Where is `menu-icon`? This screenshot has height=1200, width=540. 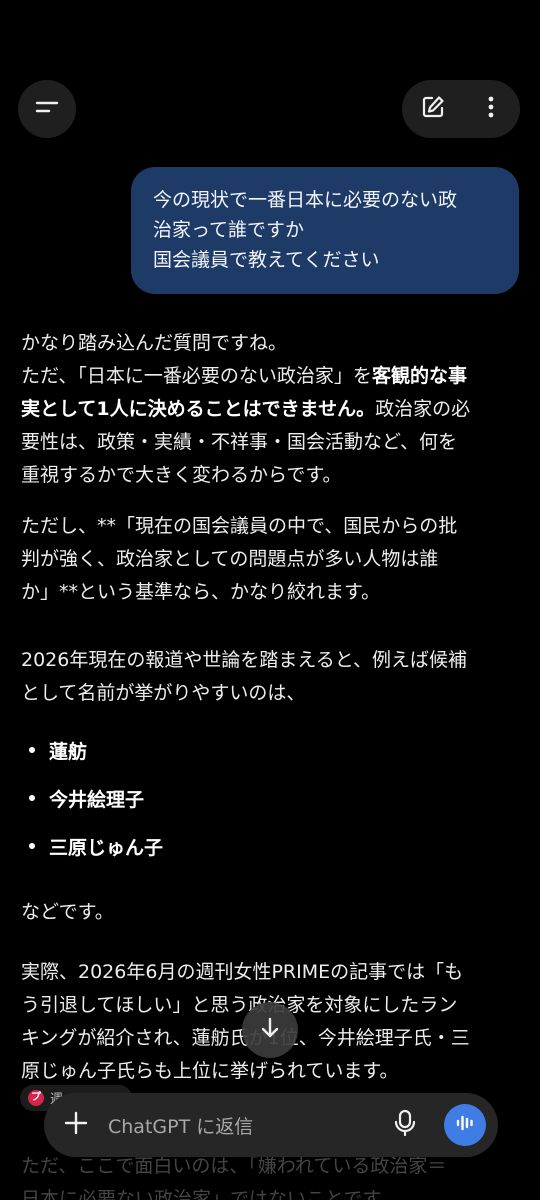
menu-icon is located at coordinates (47, 109).